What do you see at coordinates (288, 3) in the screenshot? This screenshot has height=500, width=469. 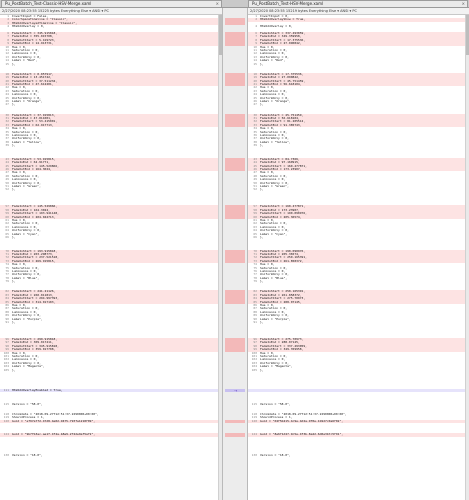 I see `tab-right-label: Pu_PostBatch_Test-HSV-Merge.xaml` at bounding box center [288, 3].